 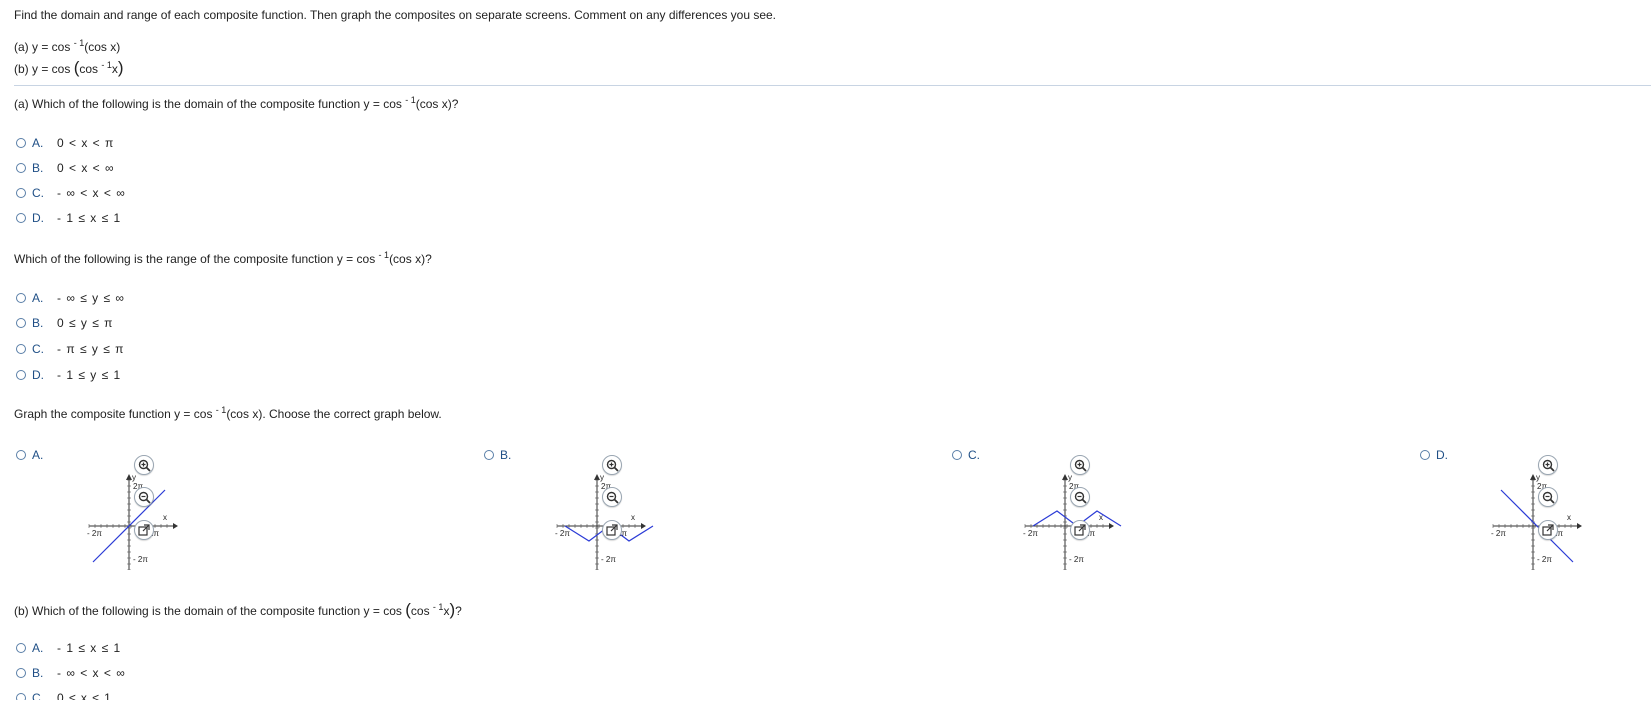 I want to click on function-b-label: (b) y = cos, so click(x=42, y=69).